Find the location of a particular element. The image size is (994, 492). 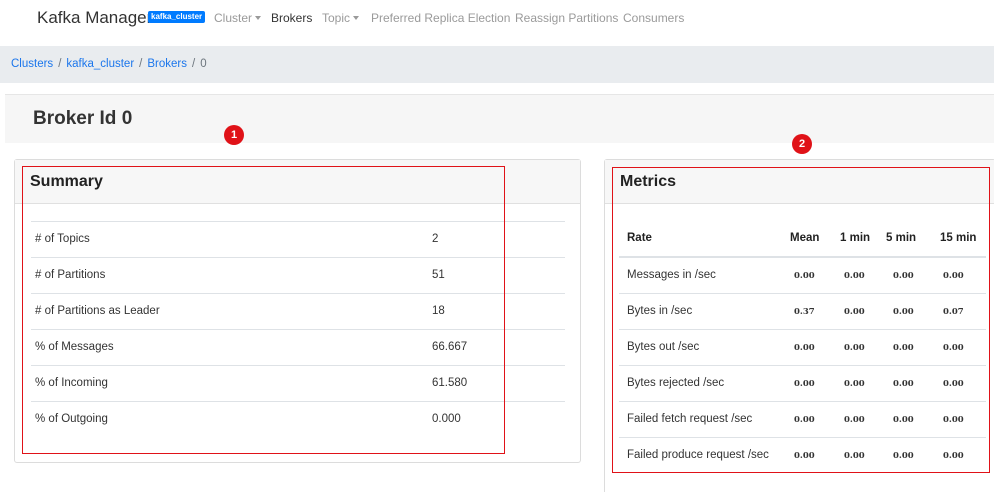

nav-preferred-replica-election: Preferred Replica Election is located at coordinates (440, 18).